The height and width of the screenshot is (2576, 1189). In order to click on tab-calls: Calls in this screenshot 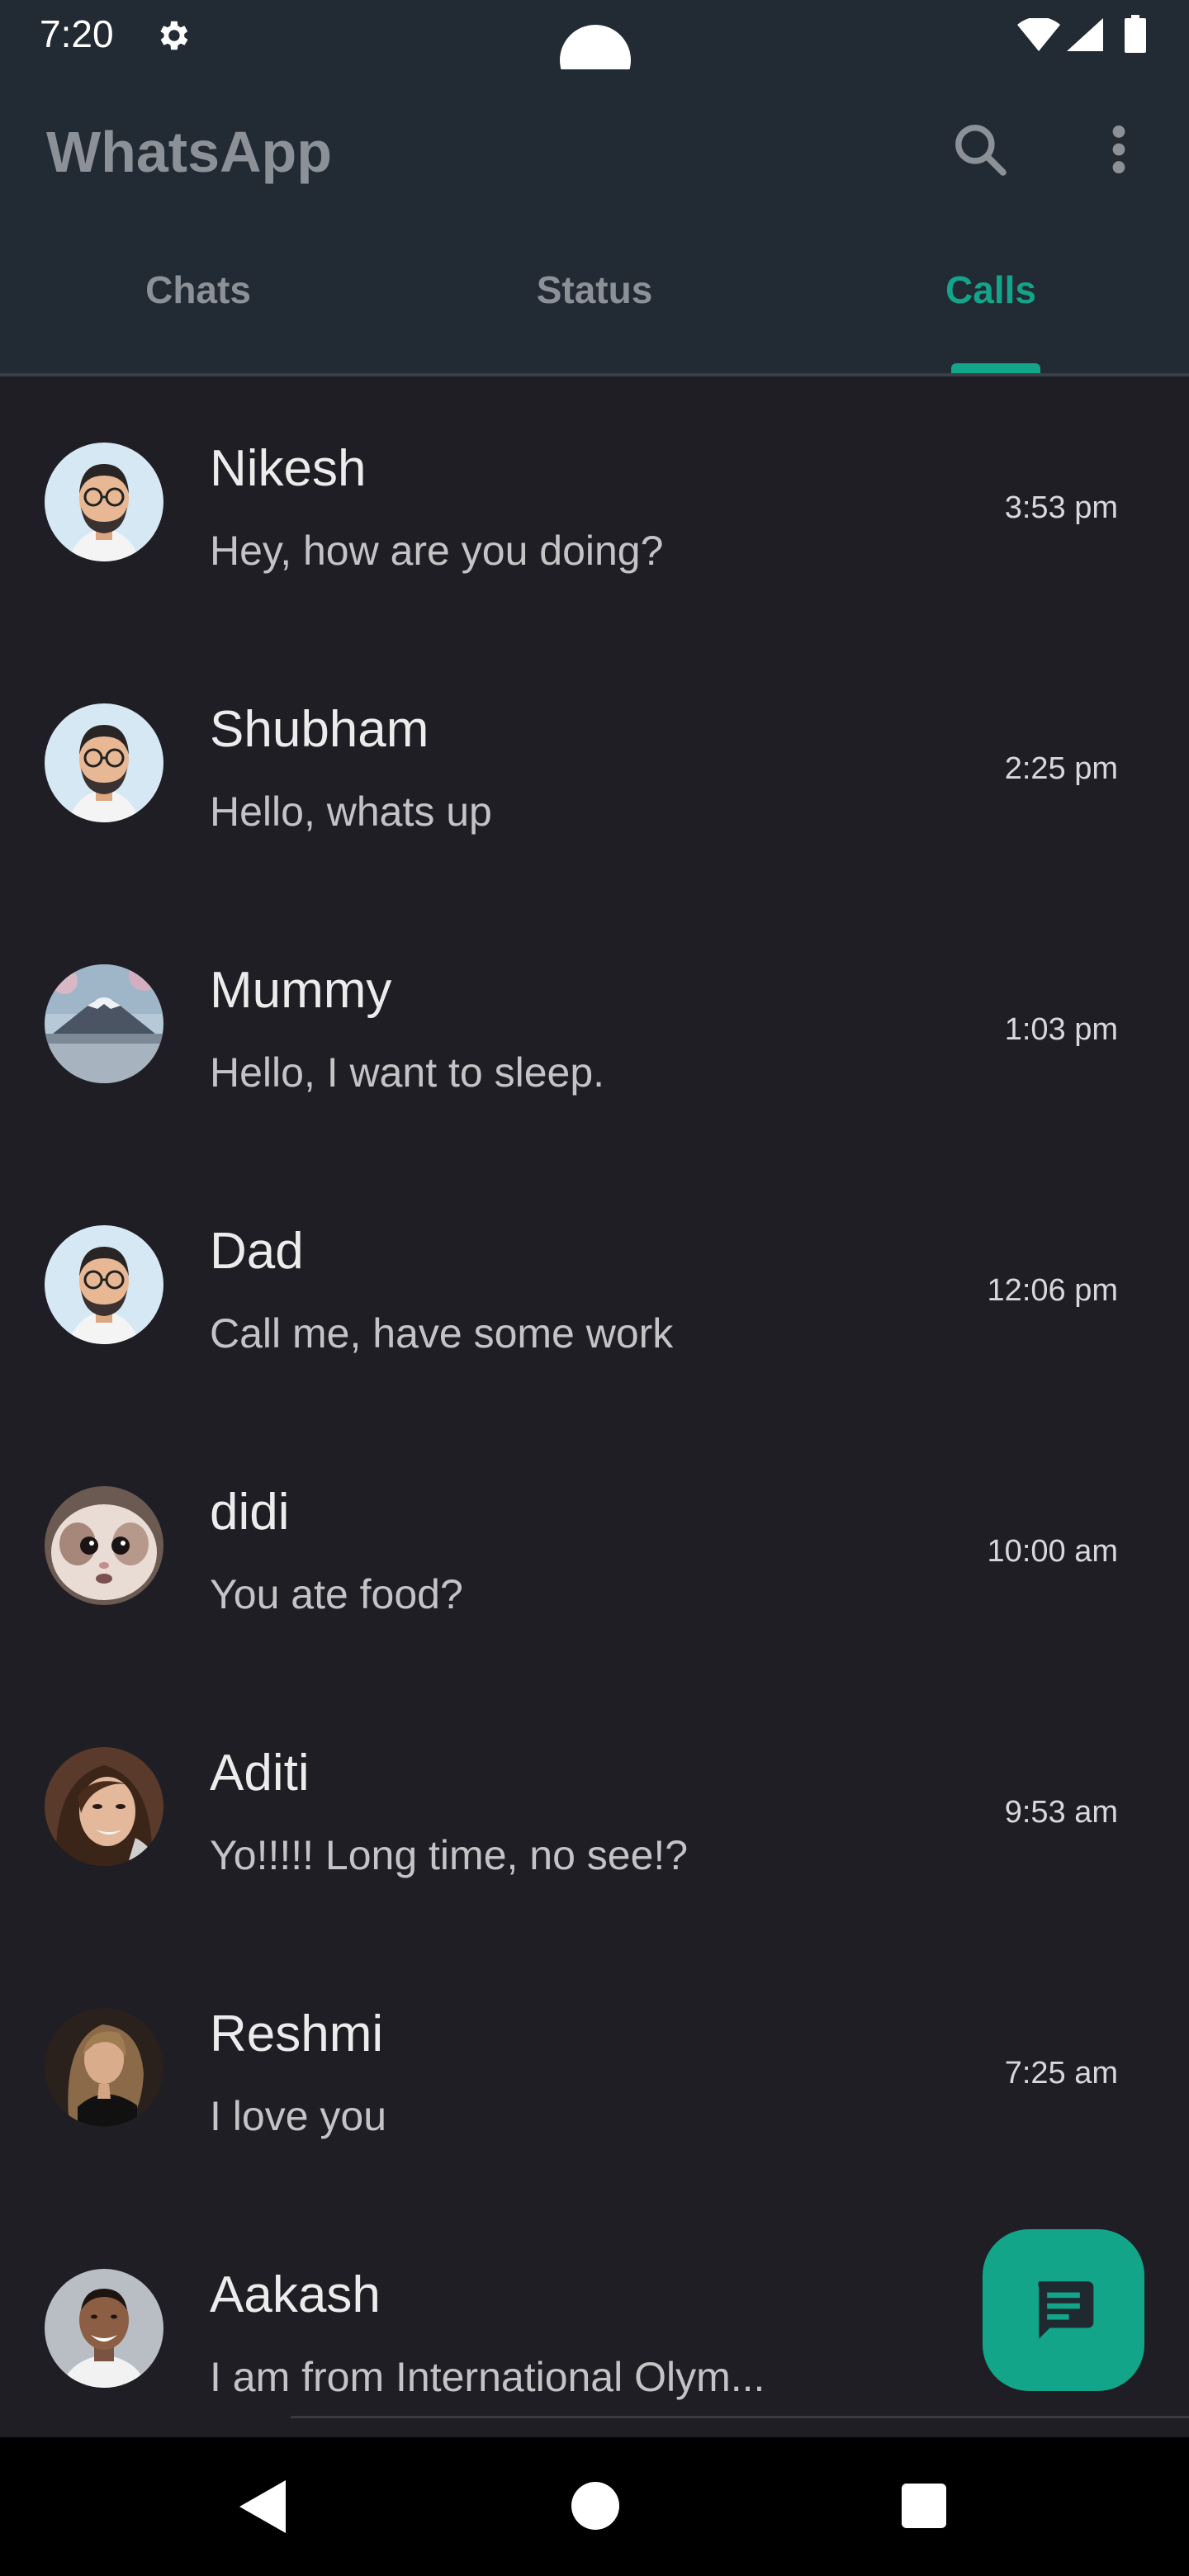, I will do `click(991, 317)`.